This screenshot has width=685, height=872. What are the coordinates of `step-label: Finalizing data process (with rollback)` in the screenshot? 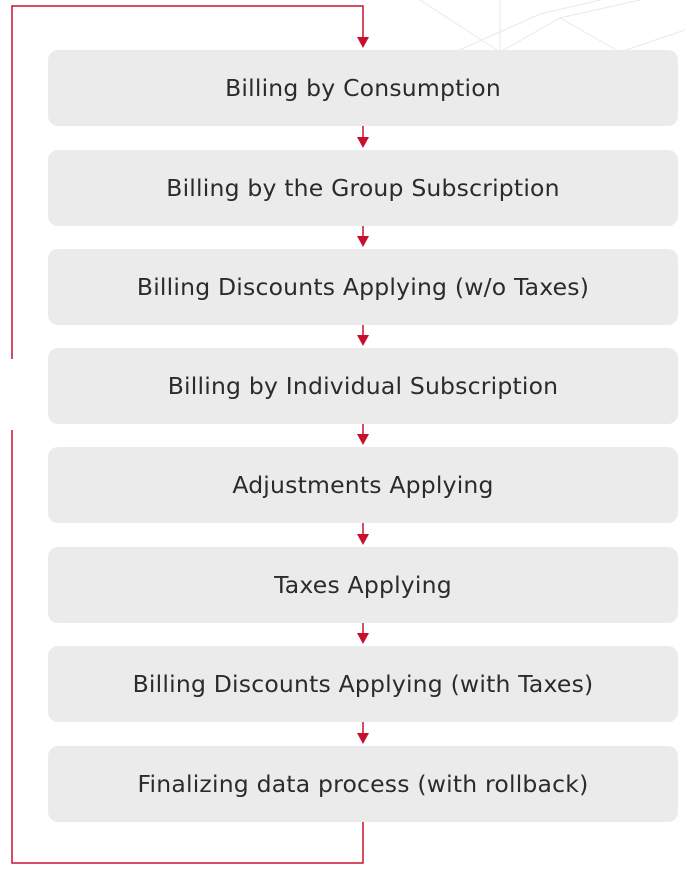 It's located at (363, 784).